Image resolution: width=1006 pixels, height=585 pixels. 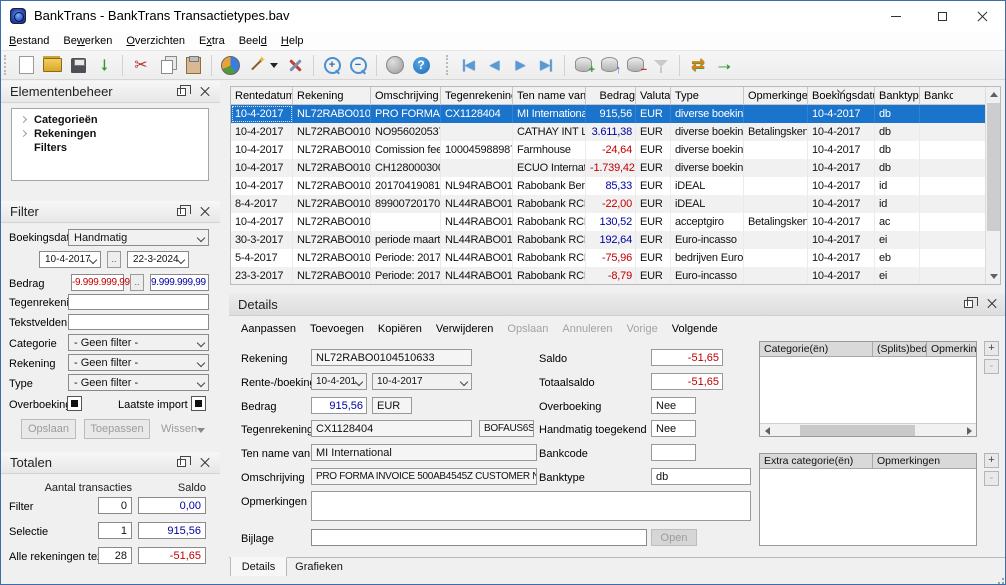 What do you see at coordinates (256, 65) in the screenshot?
I see `magic-wand-icon` at bounding box center [256, 65].